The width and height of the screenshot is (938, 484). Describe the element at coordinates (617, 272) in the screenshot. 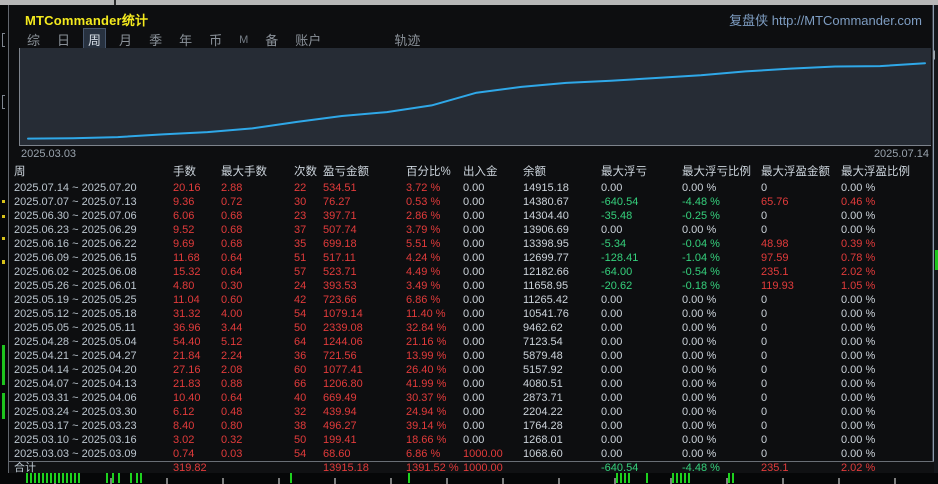

I see `cell: -64.00` at that location.